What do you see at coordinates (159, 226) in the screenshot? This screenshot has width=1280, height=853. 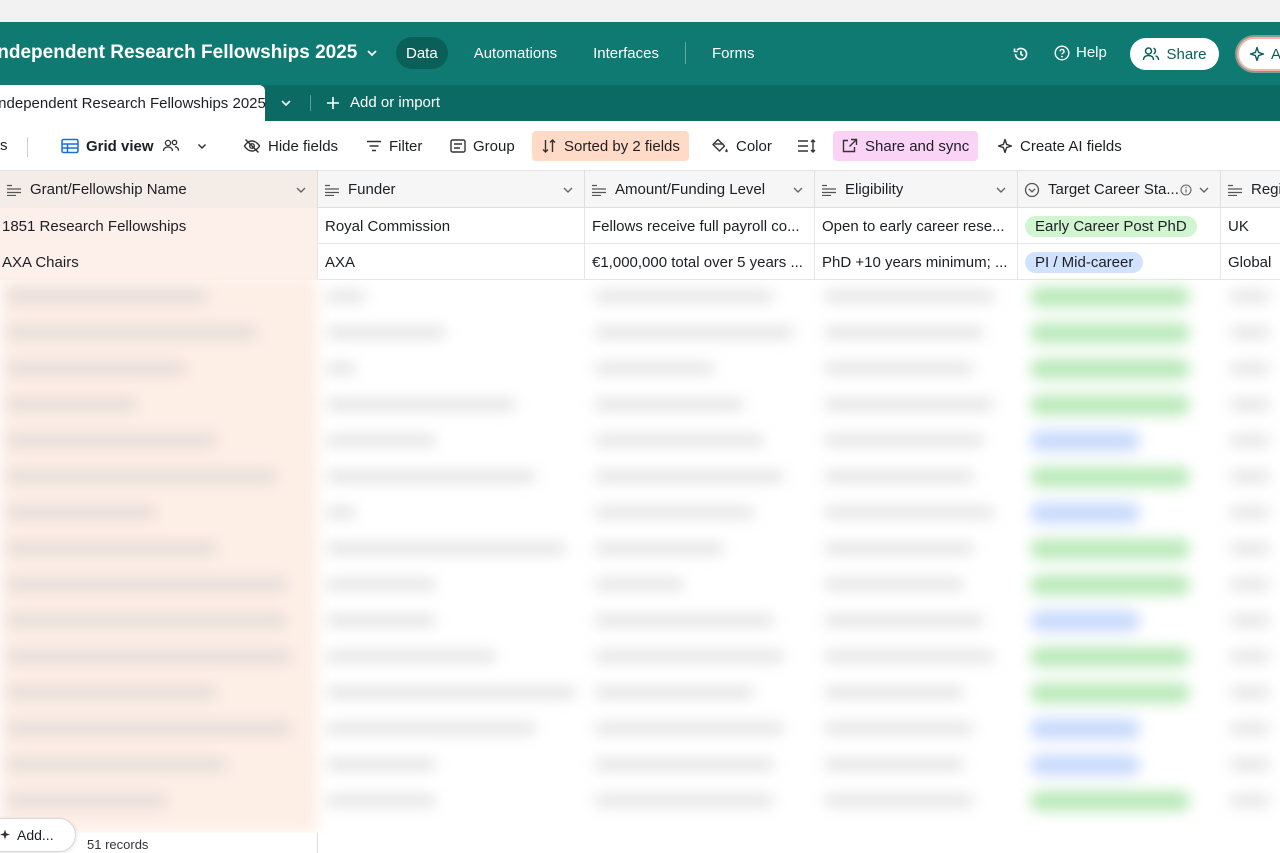 I see `cell-name: 1851 Research Fellowships` at bounding box center [159, 226].